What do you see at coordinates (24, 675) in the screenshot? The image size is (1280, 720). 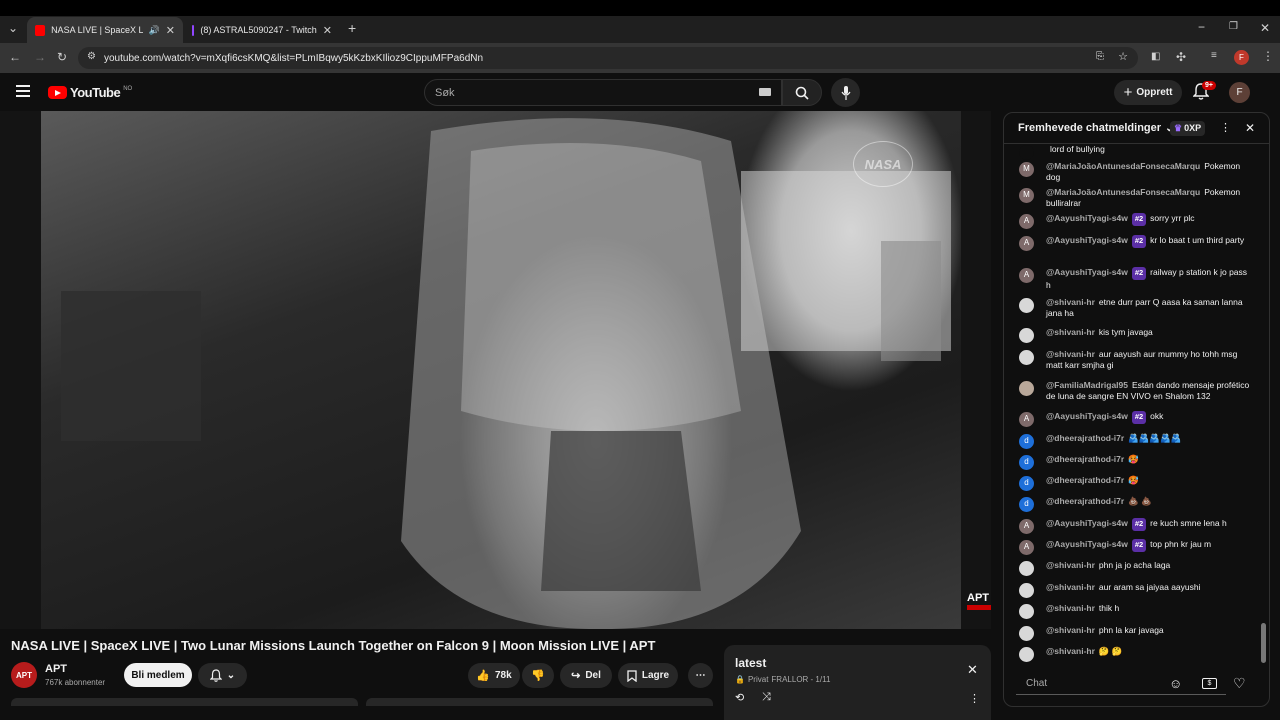 I see `channel-avatar: APT` at bounding box center [24, 675].